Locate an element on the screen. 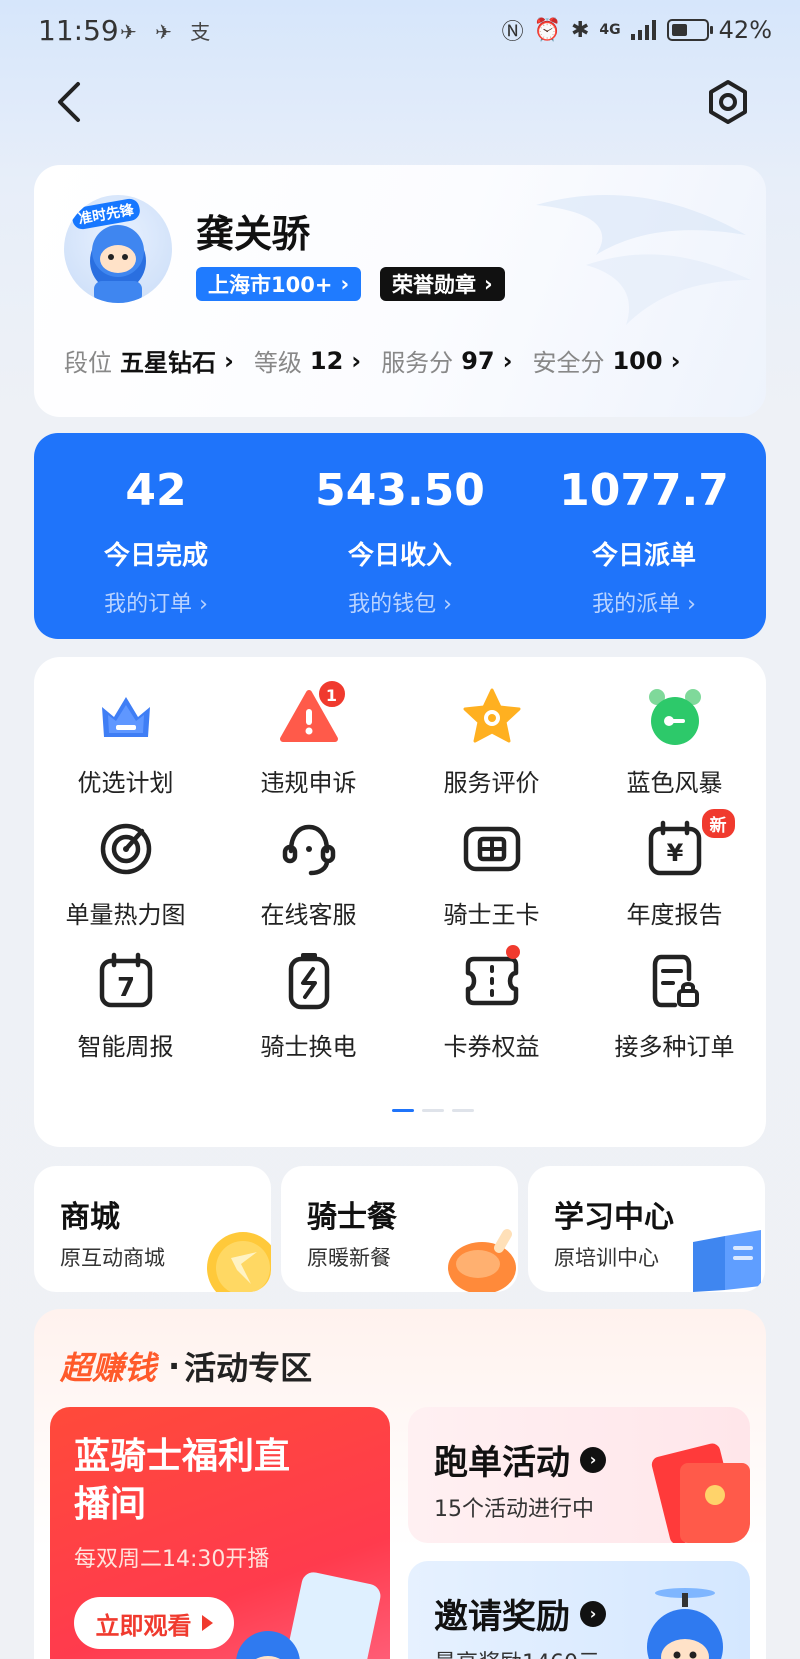  coupon-icon is located at coordinates (492, 979).